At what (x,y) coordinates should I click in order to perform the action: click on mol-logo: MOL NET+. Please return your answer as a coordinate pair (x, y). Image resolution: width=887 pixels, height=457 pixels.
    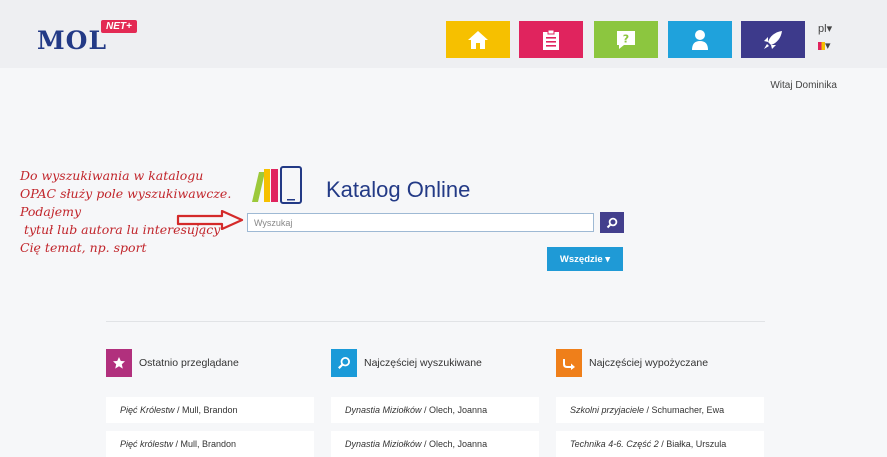
    Looking at the image, I should click on (87, 37).